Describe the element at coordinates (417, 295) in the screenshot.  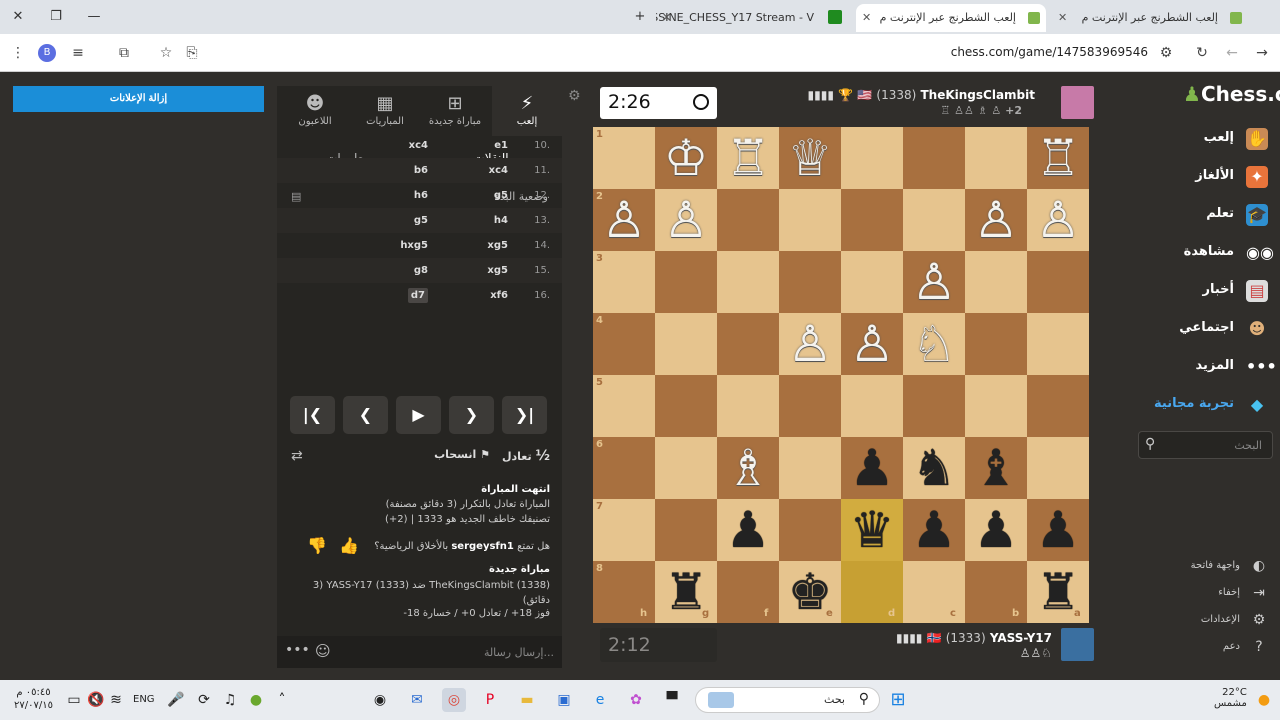
I see `black-move: d7` at that location.